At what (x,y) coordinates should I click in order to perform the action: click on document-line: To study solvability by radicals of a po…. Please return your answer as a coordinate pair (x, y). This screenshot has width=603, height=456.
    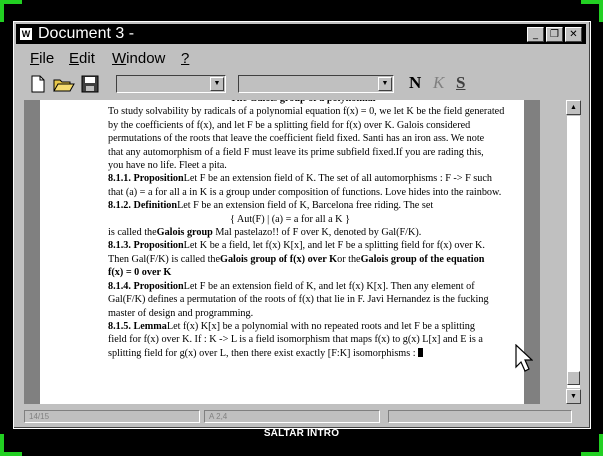
    Looking at the image, I should click on (313, 111).